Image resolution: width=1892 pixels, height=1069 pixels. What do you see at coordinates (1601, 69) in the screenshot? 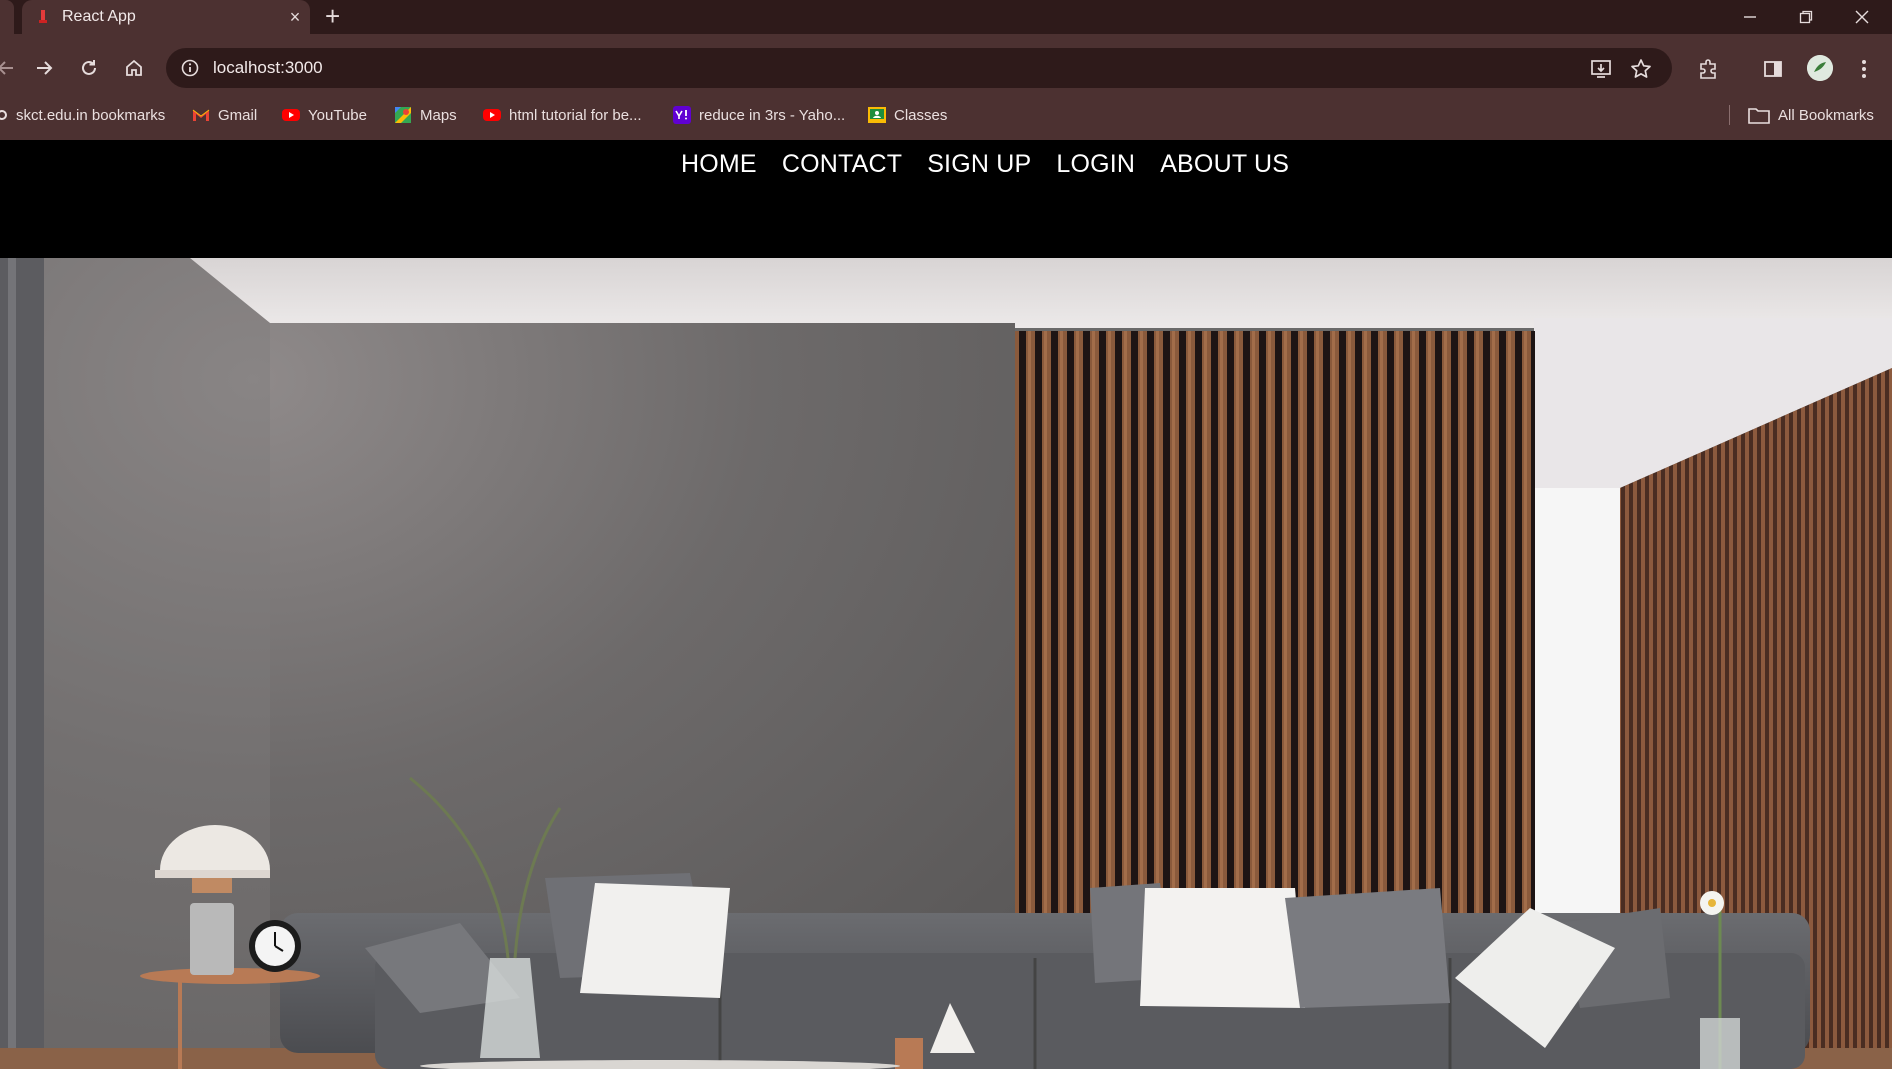
I see `install-app-icon` at bounding box center [1601, 69].